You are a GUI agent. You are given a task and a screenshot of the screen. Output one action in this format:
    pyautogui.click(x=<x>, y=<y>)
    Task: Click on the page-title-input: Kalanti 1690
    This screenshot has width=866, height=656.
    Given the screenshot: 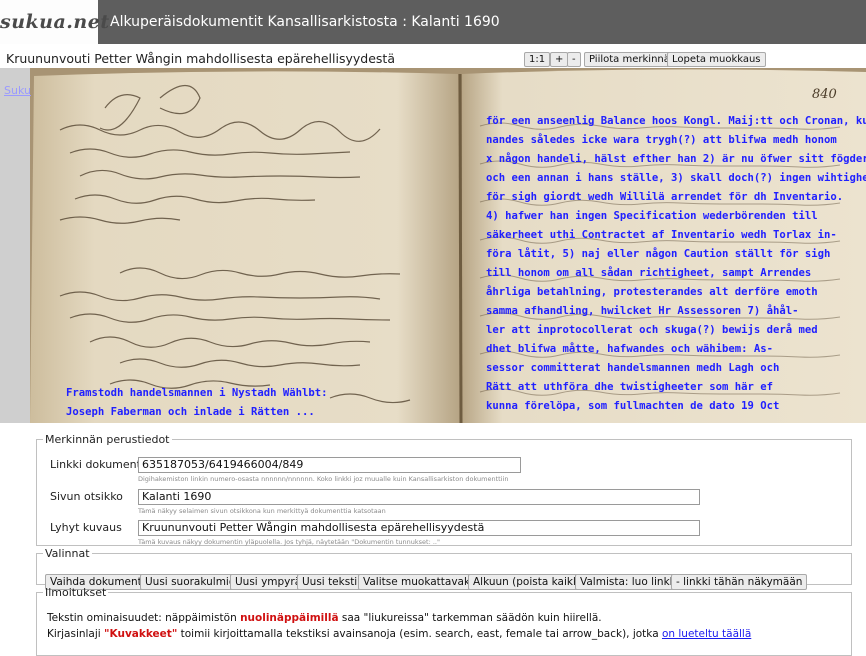 What is the action you would take?
    pyautogui.click(x=419, y=497)
    